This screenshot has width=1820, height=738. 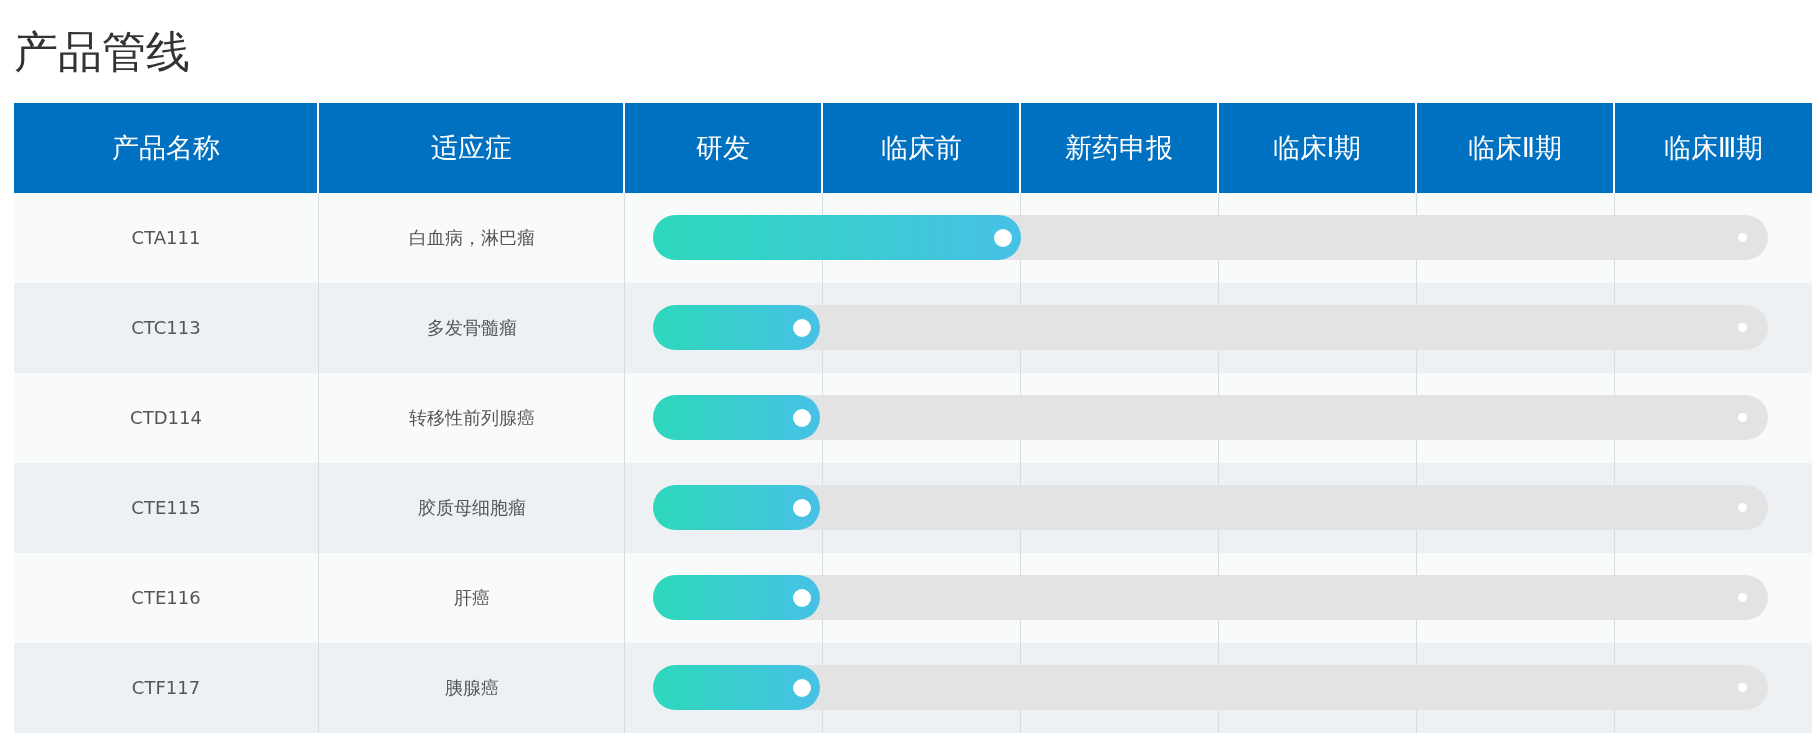 What do you see at coordinates (472, 237) in the screenshot?
I see `table-cell: 白血病，淋巴瘤` at bounding box center [472, 237].